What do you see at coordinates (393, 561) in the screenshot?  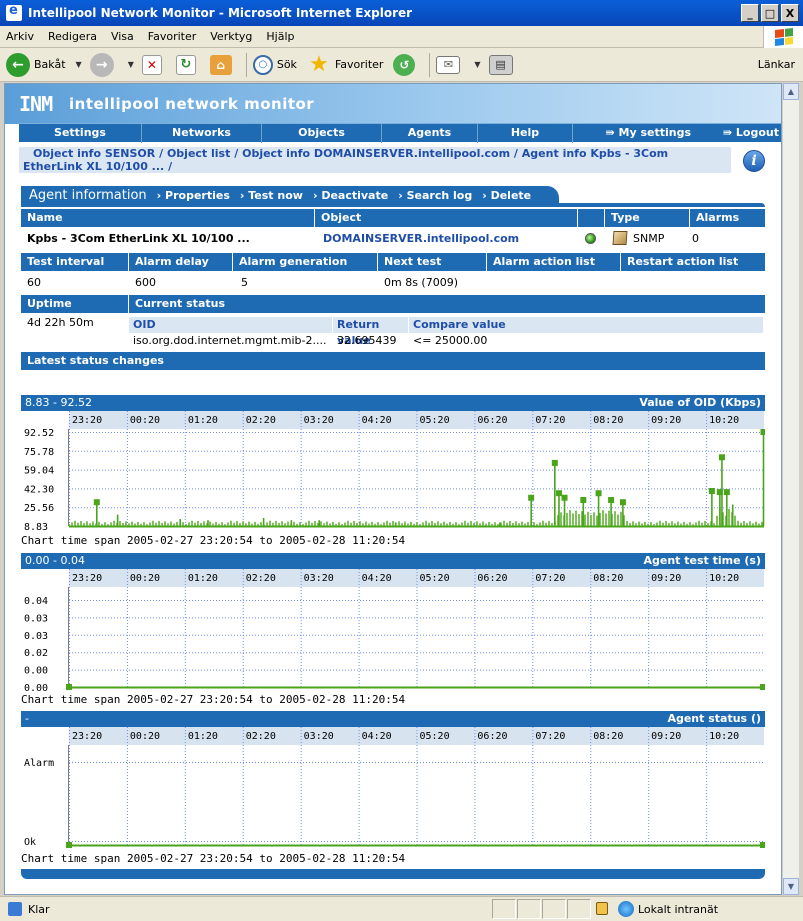 I see `chart-test-time-header: 0.00 - 0.04 Agent test time (s)` at bounding box center [393, 561].